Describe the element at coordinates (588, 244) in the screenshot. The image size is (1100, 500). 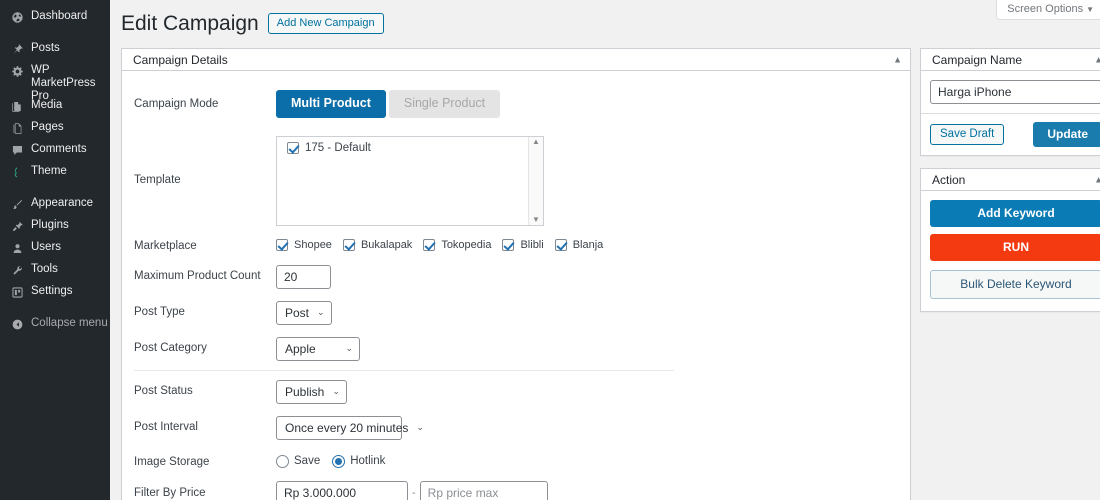
I see `marketplace-label: Blanja` at that location.